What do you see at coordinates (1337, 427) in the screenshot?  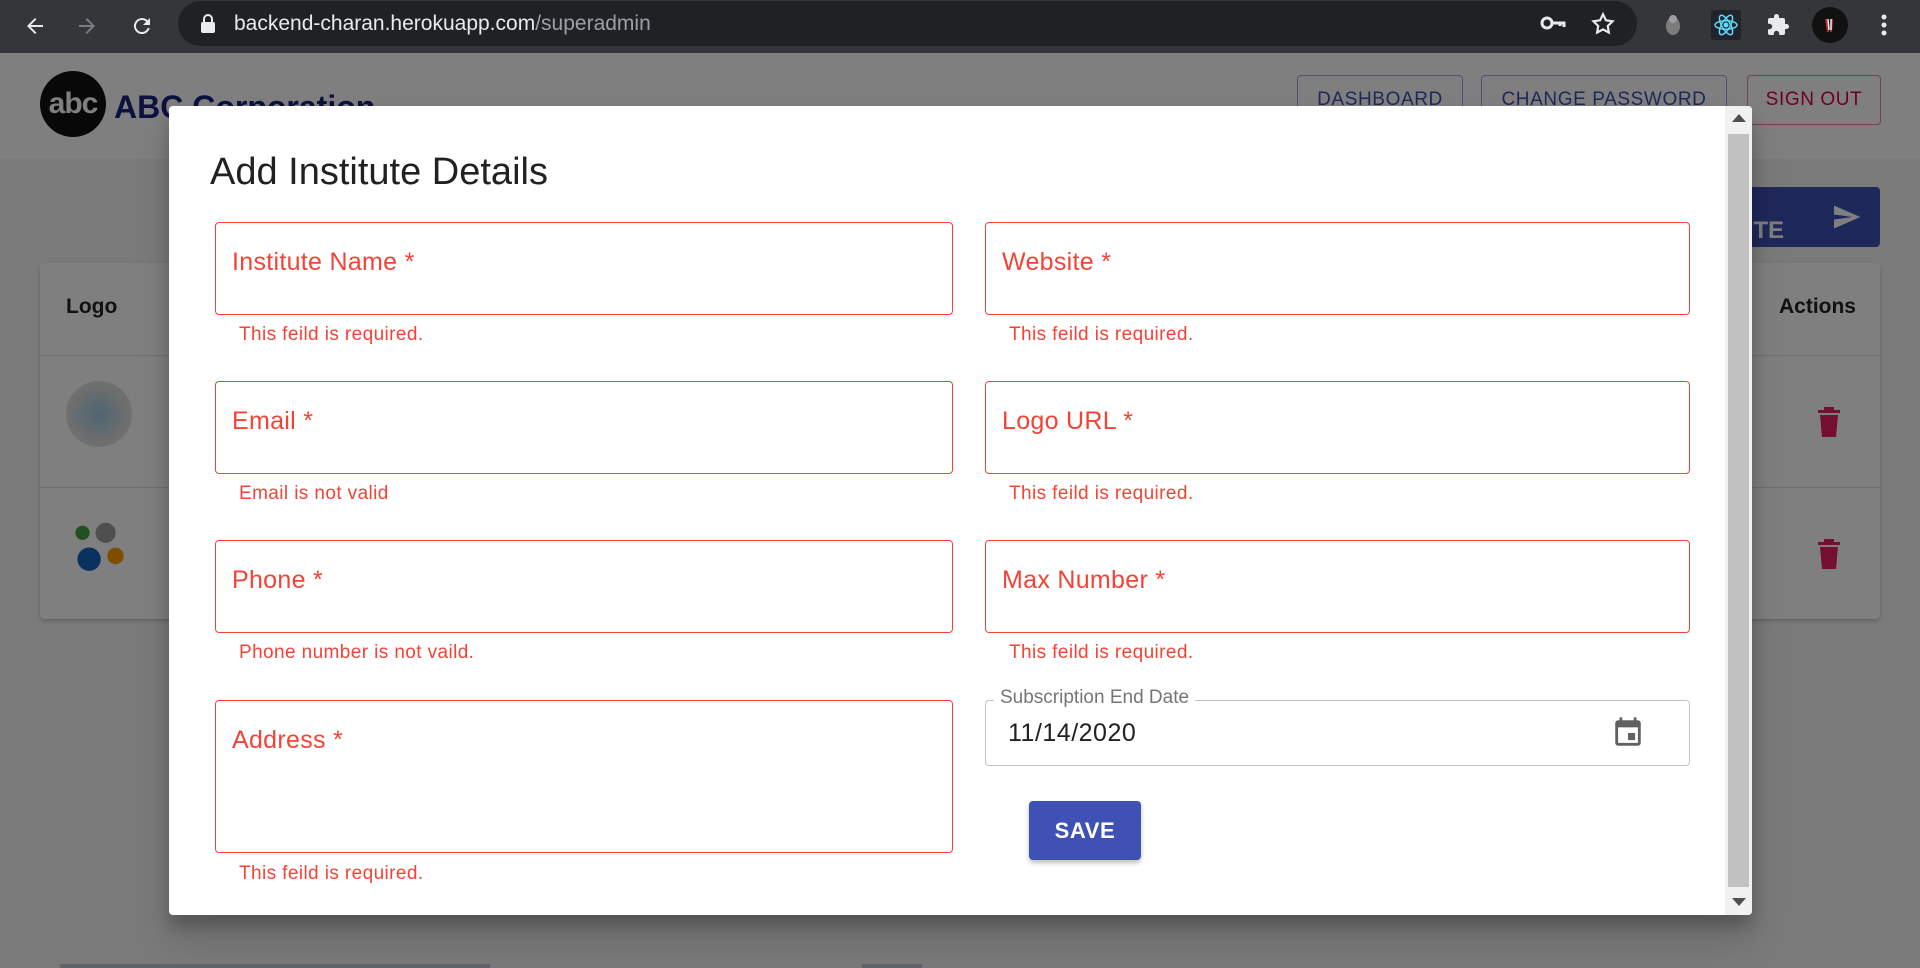 I see `logo-url-field: Logo URL *` at bounding box center [1337, 427].